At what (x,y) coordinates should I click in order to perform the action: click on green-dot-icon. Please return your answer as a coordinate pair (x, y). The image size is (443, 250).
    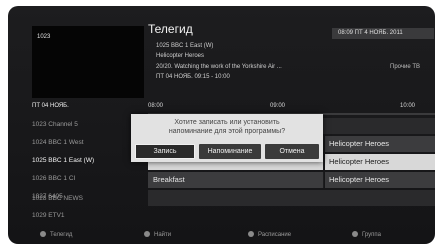
    Looking at the image, I should click on (147, 234).